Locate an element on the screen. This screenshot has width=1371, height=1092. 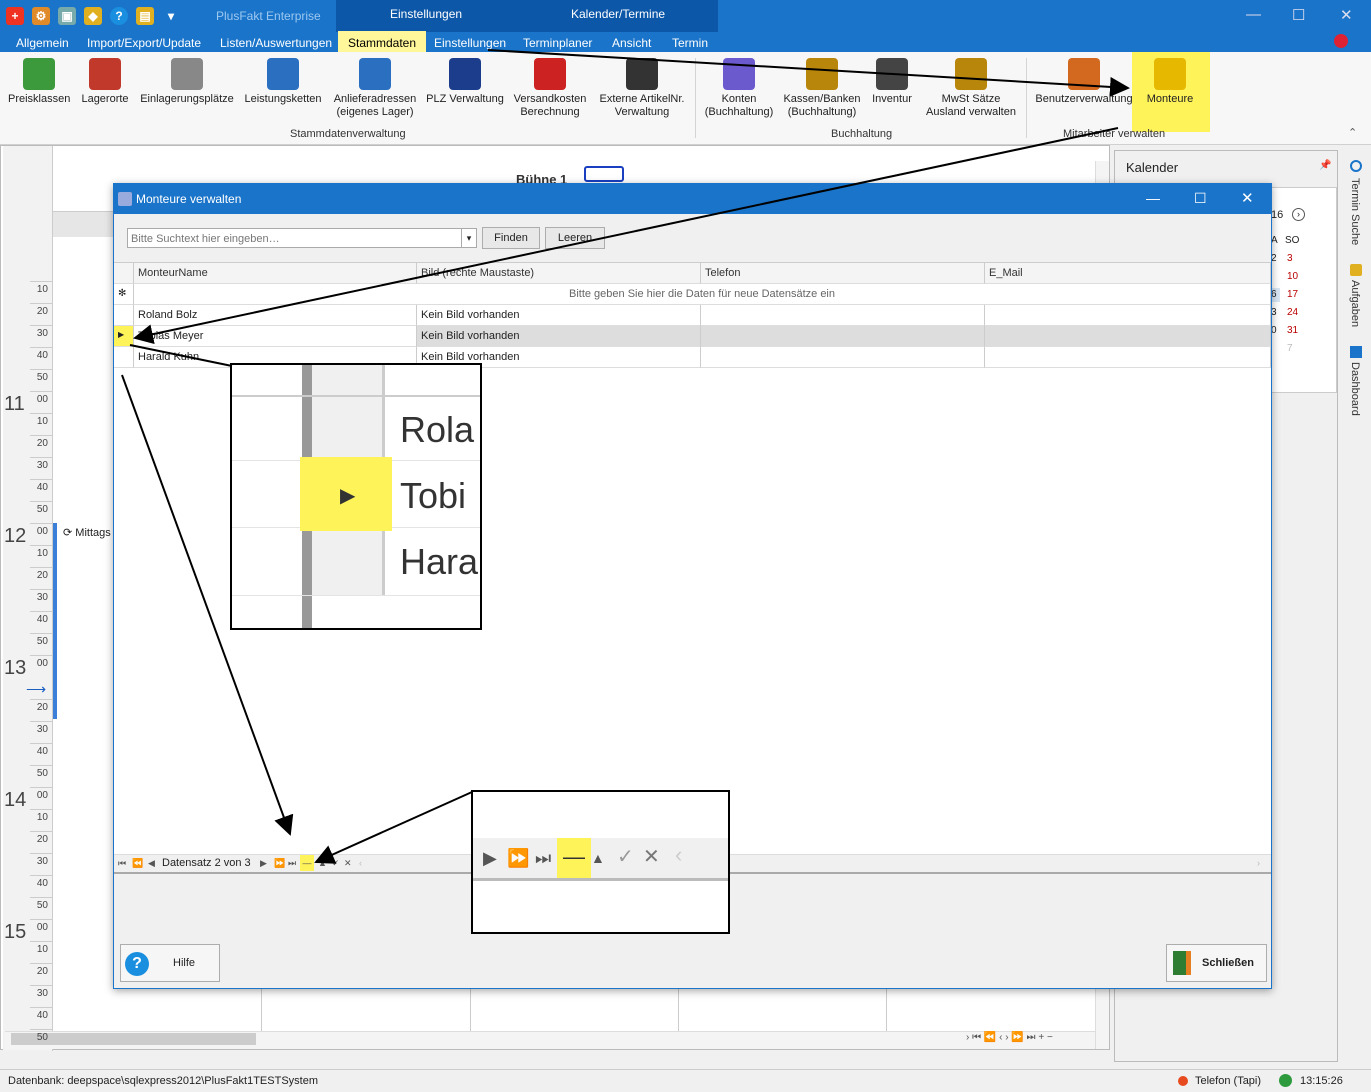
arrow-to-navigator is located at coordinates (207, 605).